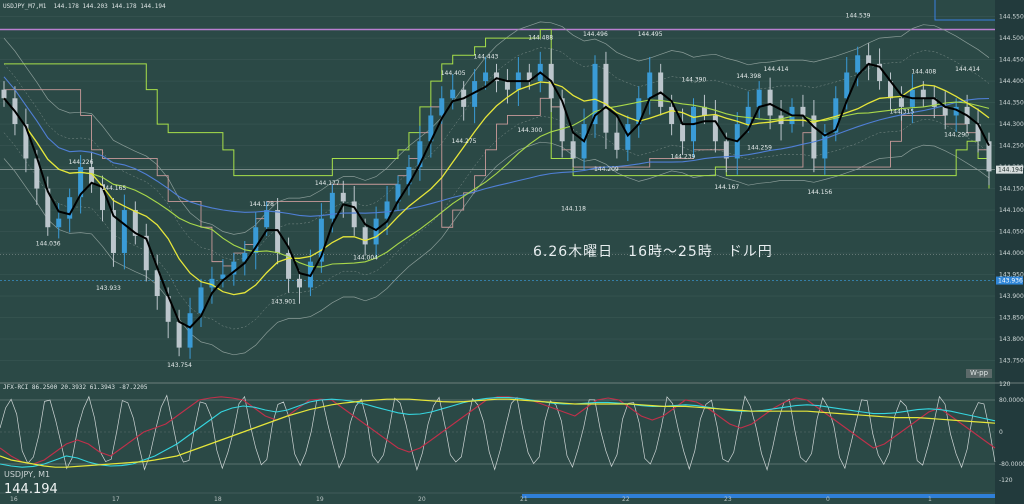 The width and height of the screenshot is (1024, 504). Describe the element at coordinates (1011, 464) in the screenshot. I see `osc-y-tick-label: -80.0000` at that location.